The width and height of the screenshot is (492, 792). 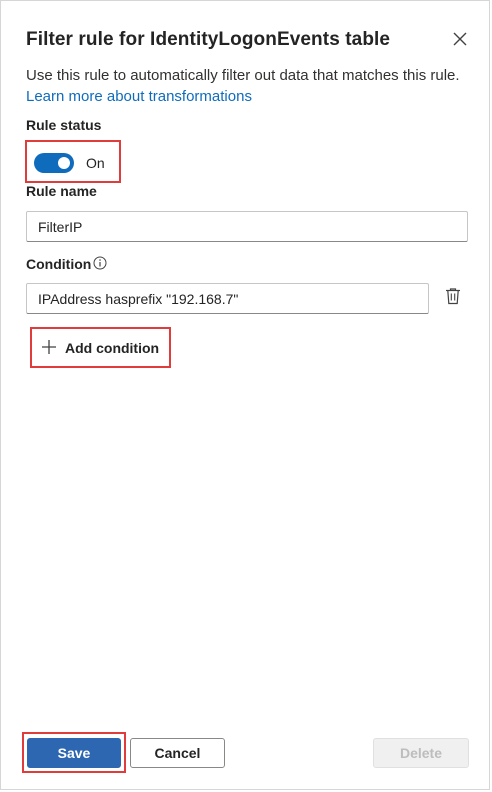 What do you see at coordinates (100, 263) in the screenshot?
I see `info-icon` at bounding box center [100, 263].